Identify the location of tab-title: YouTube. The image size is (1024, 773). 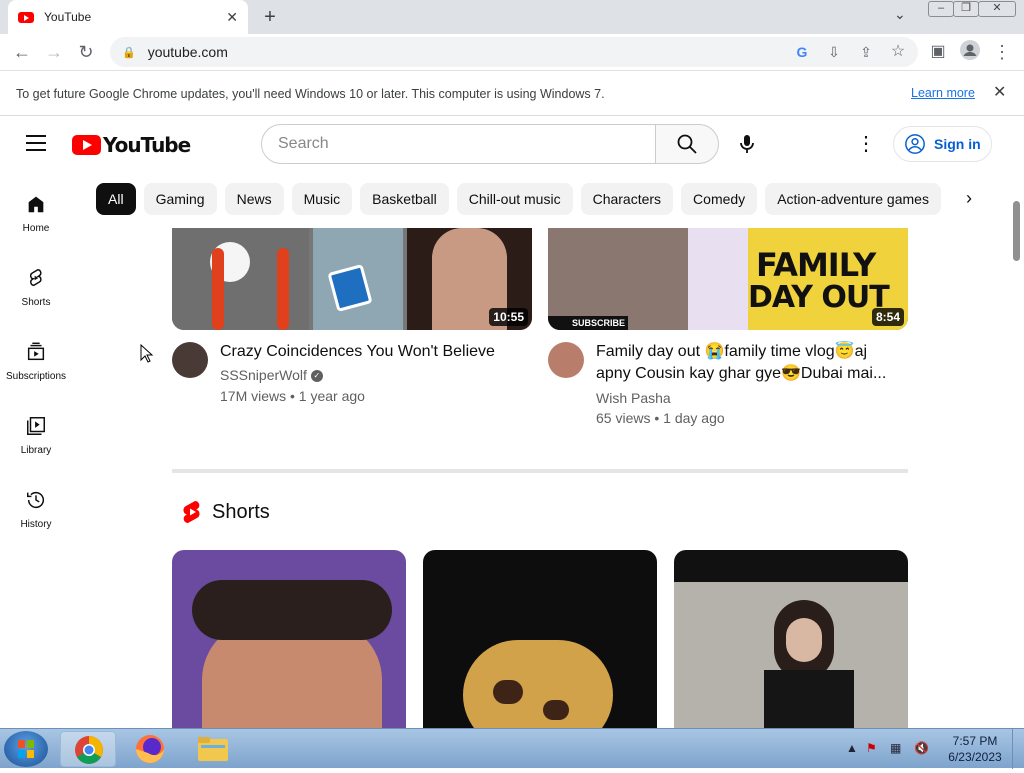
(68, 17).